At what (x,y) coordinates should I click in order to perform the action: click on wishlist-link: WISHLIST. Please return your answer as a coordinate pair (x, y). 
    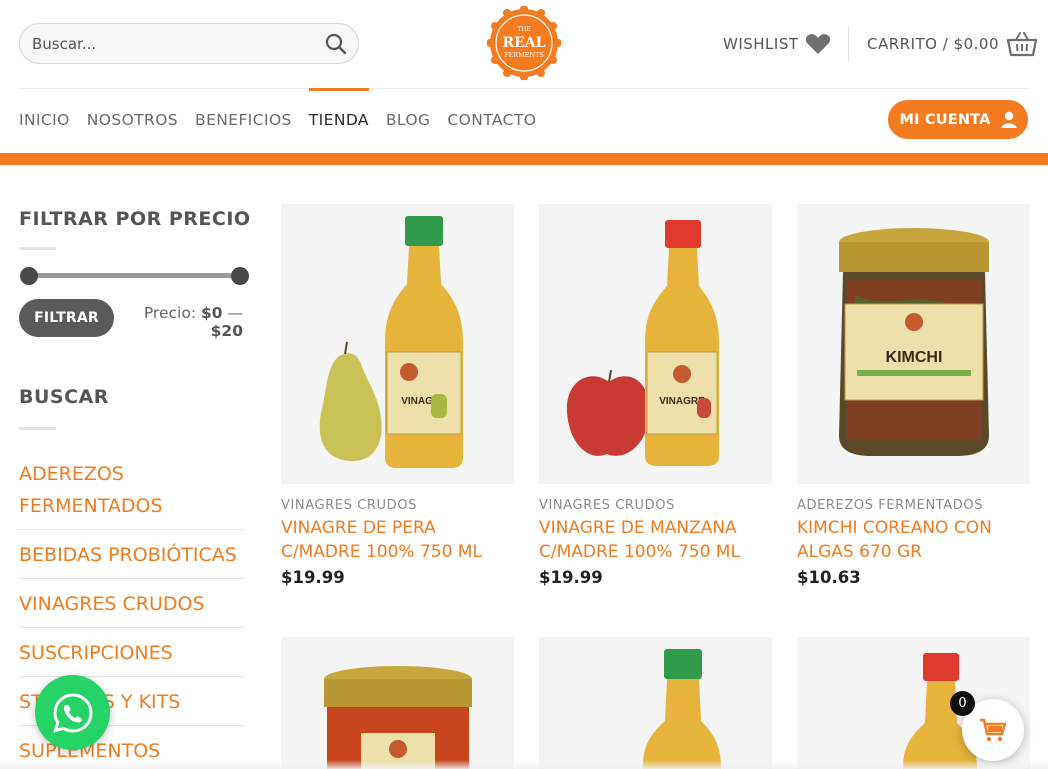
    Looking at the image, I should click on (777, 44).